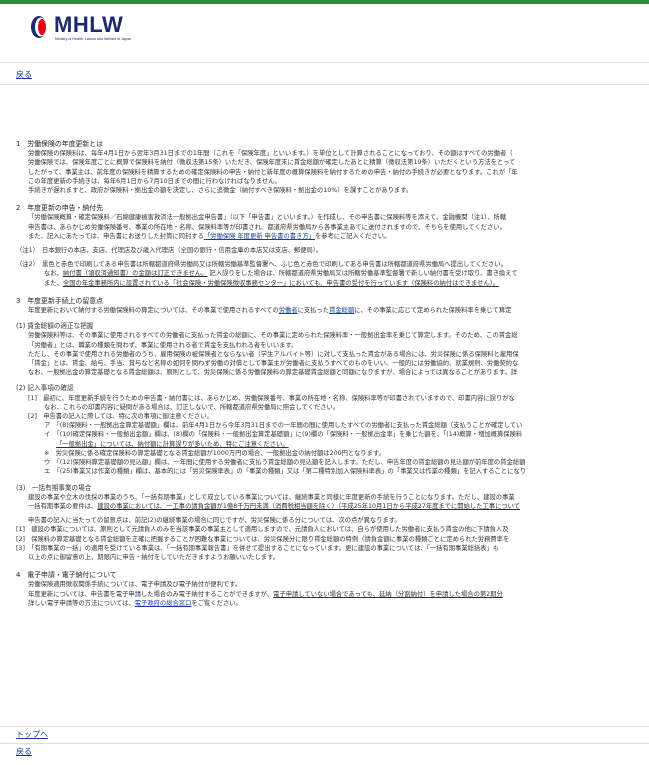 The height and width of the screenshot is (765, 649). Describe the element at coordinates (216, 603) in the screenshot. I see `section-4-text: をご覧ください。` at that location.